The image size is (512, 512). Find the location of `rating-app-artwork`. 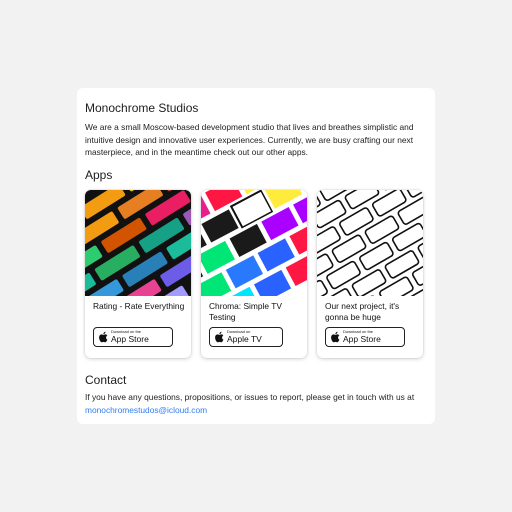

rating-app-artwork is located at coordinates (138, 243).